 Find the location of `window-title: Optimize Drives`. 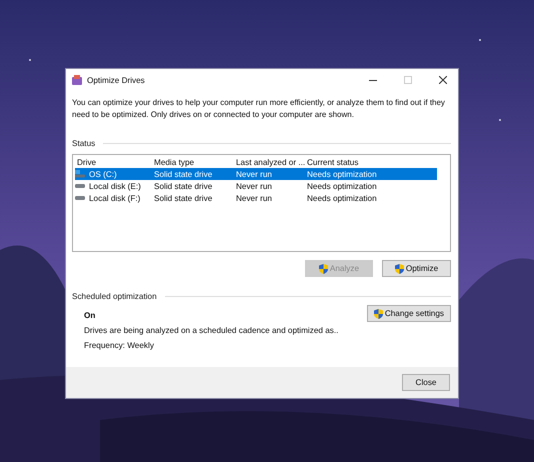

window-title: Optimize Drives is located at coordinates (116, 80).